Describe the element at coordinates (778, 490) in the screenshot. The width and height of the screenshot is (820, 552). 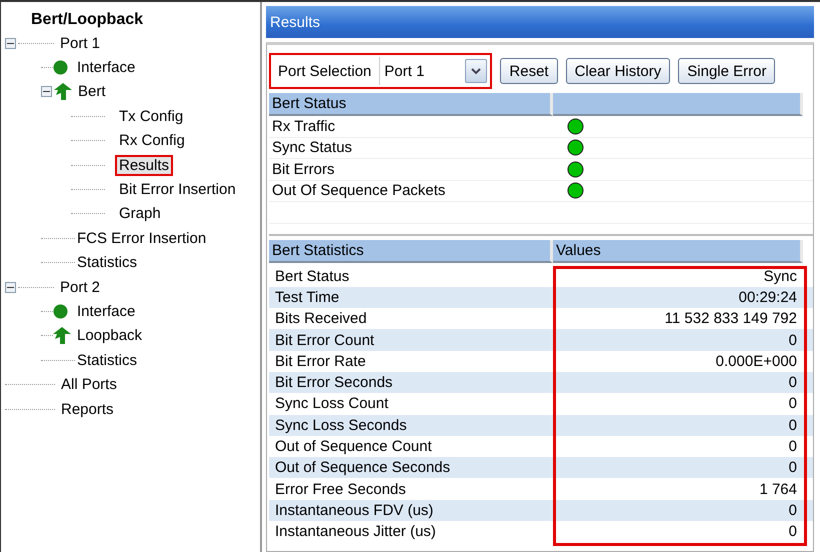
I see `table-cell-text: 1 764` at that location.